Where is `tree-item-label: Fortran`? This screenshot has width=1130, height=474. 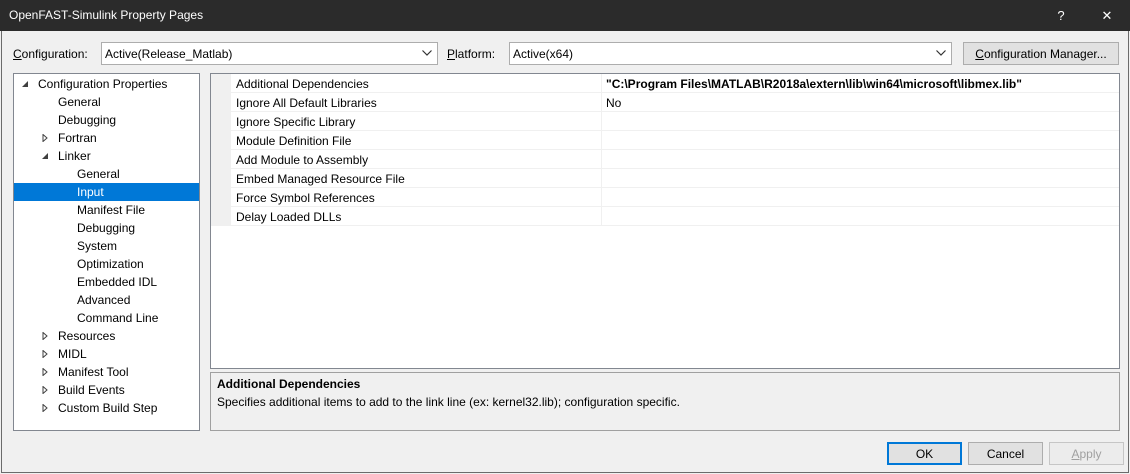 tree-item-label: Fortran is located at coordinates (77, 138).